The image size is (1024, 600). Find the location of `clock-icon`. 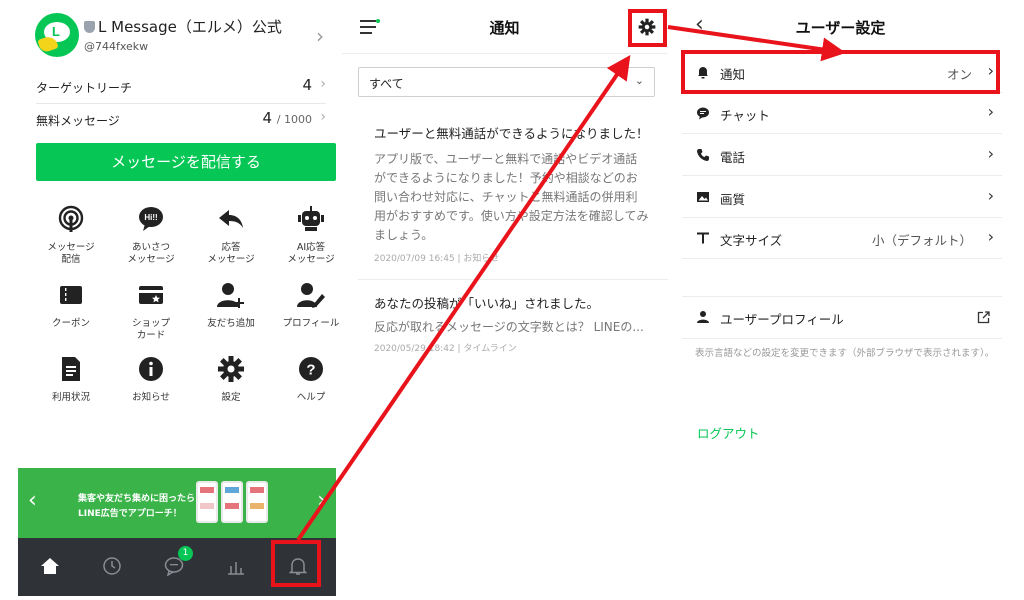

clock-icon is located at coordinates (112, 566).